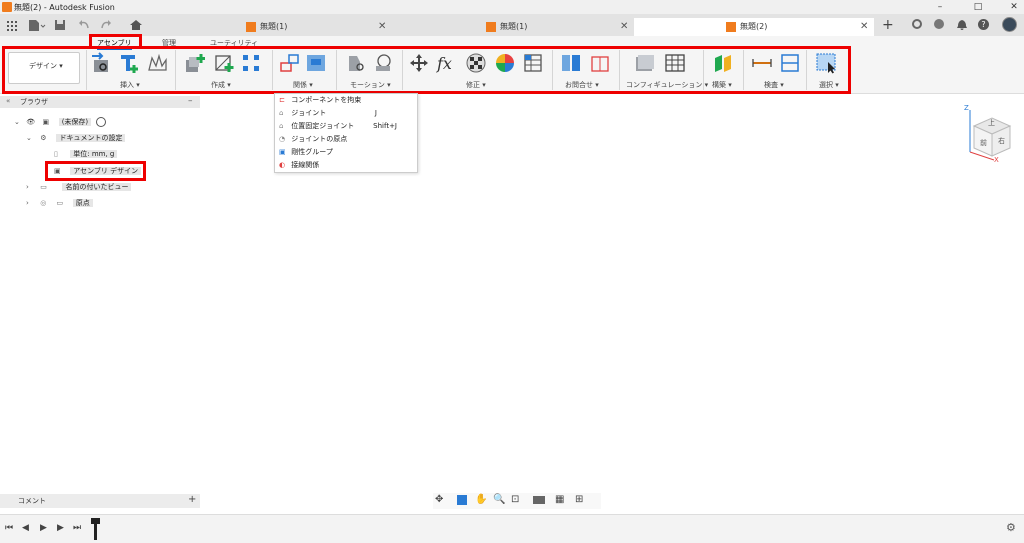 The image size is (1024, 543). I want to click on skip-end-icon: ⏭, so click(77, 528).